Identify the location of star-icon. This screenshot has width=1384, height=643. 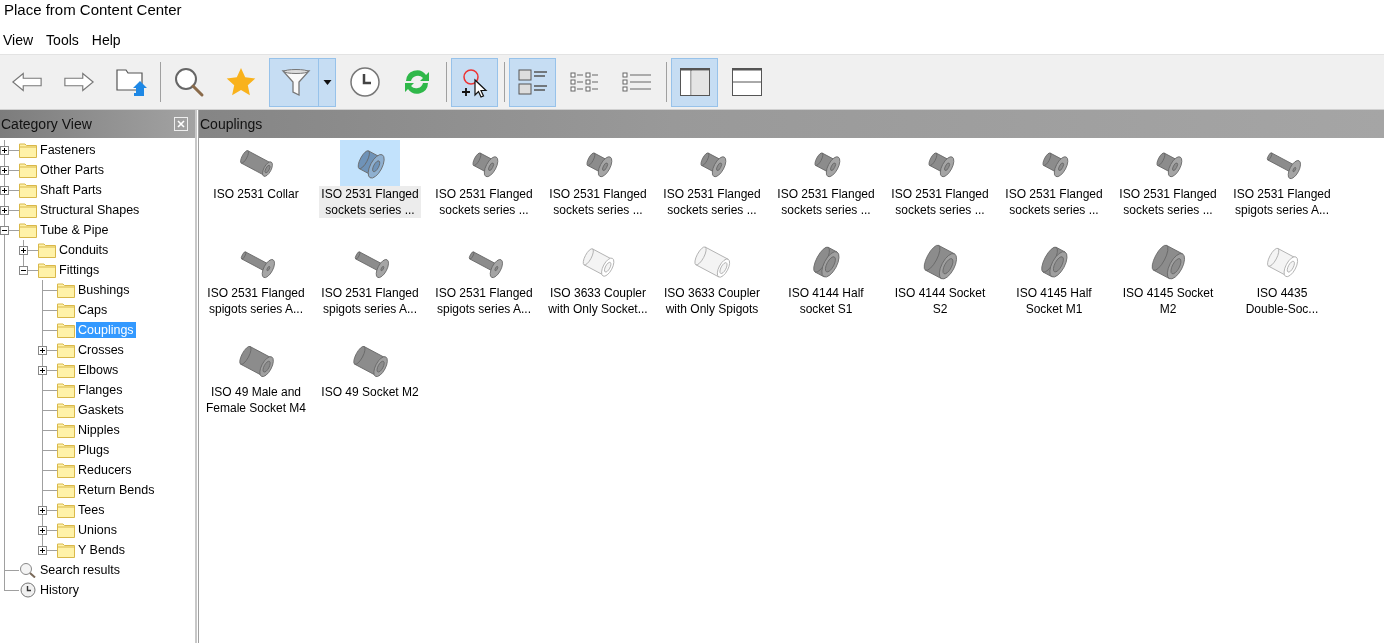
(240, 82).